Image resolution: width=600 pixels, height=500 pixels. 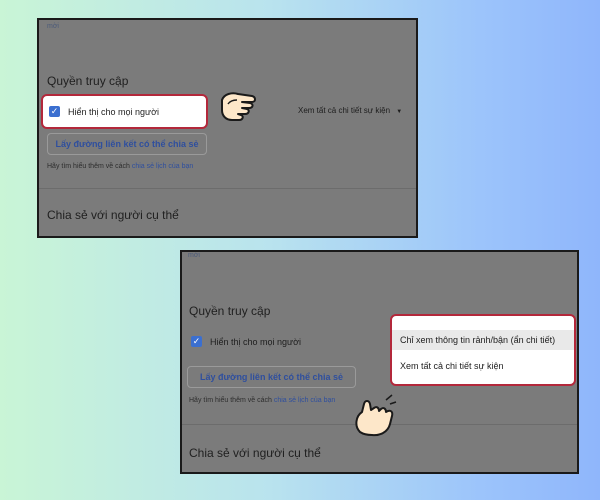 I want to click on dropdown-value: Xem tất cả chi tiết sự kiện, so click(x=344, y=110).